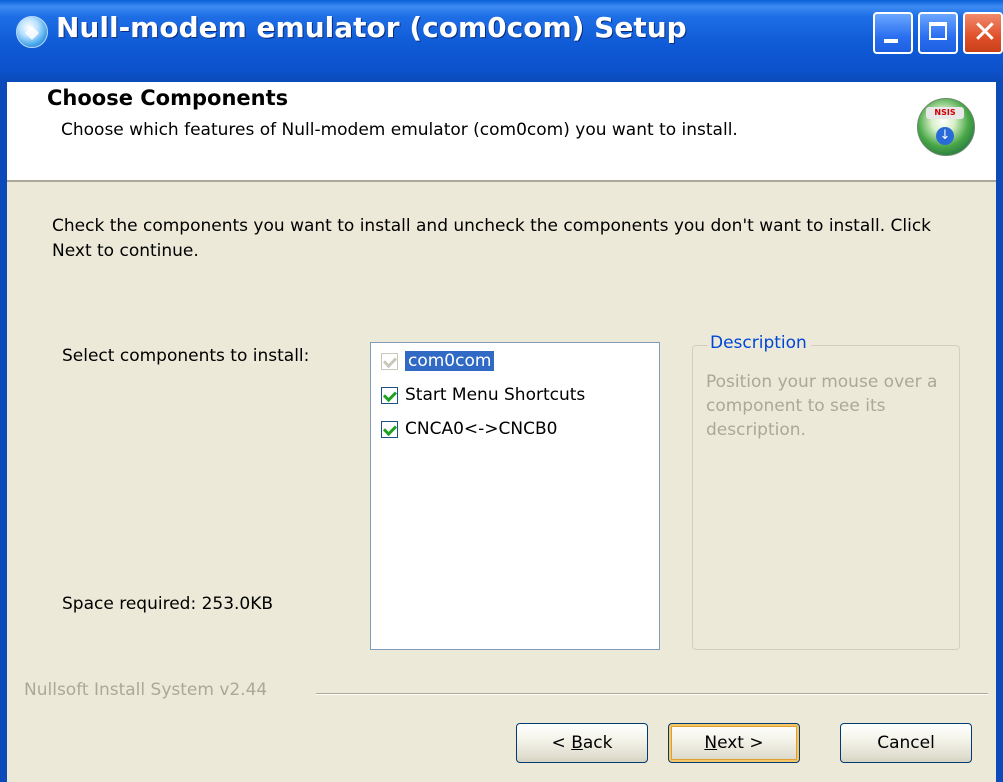 The image size is (1003, 782). What do you see at coordinates (495, 395) in the screenshot?
I see `component-label: Start Menu Shortcuts` at bounding box center [495, 395].